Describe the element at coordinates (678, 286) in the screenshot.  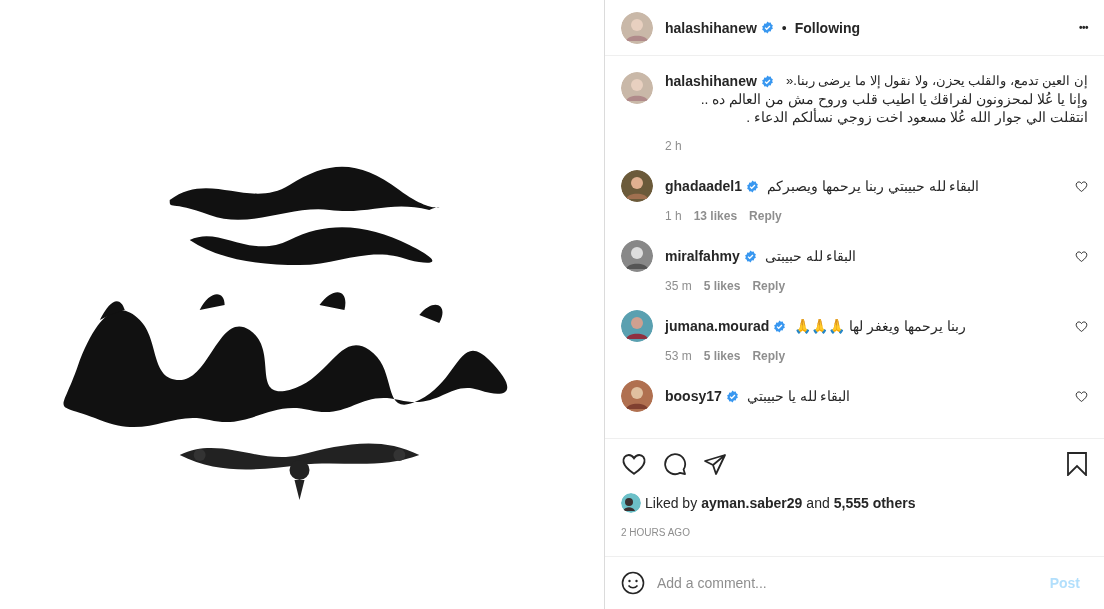
I see `comment-time: 35 m` at that location.